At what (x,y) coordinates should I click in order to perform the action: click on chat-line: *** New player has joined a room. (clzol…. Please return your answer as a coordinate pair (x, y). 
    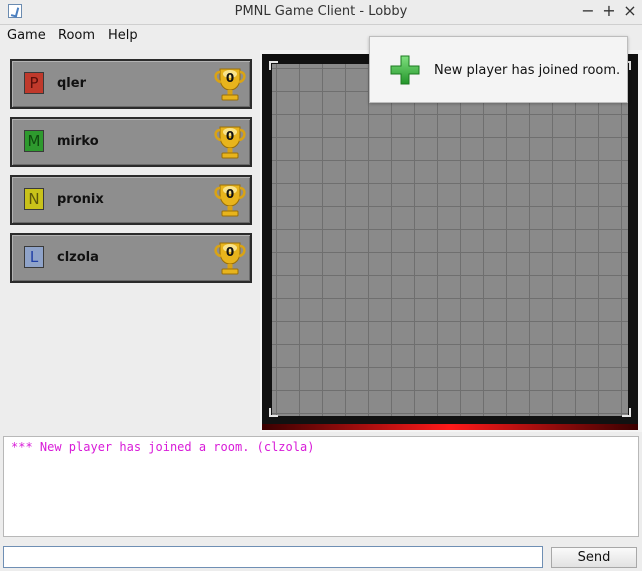
    Looking at the image, I should click on (163, 447).